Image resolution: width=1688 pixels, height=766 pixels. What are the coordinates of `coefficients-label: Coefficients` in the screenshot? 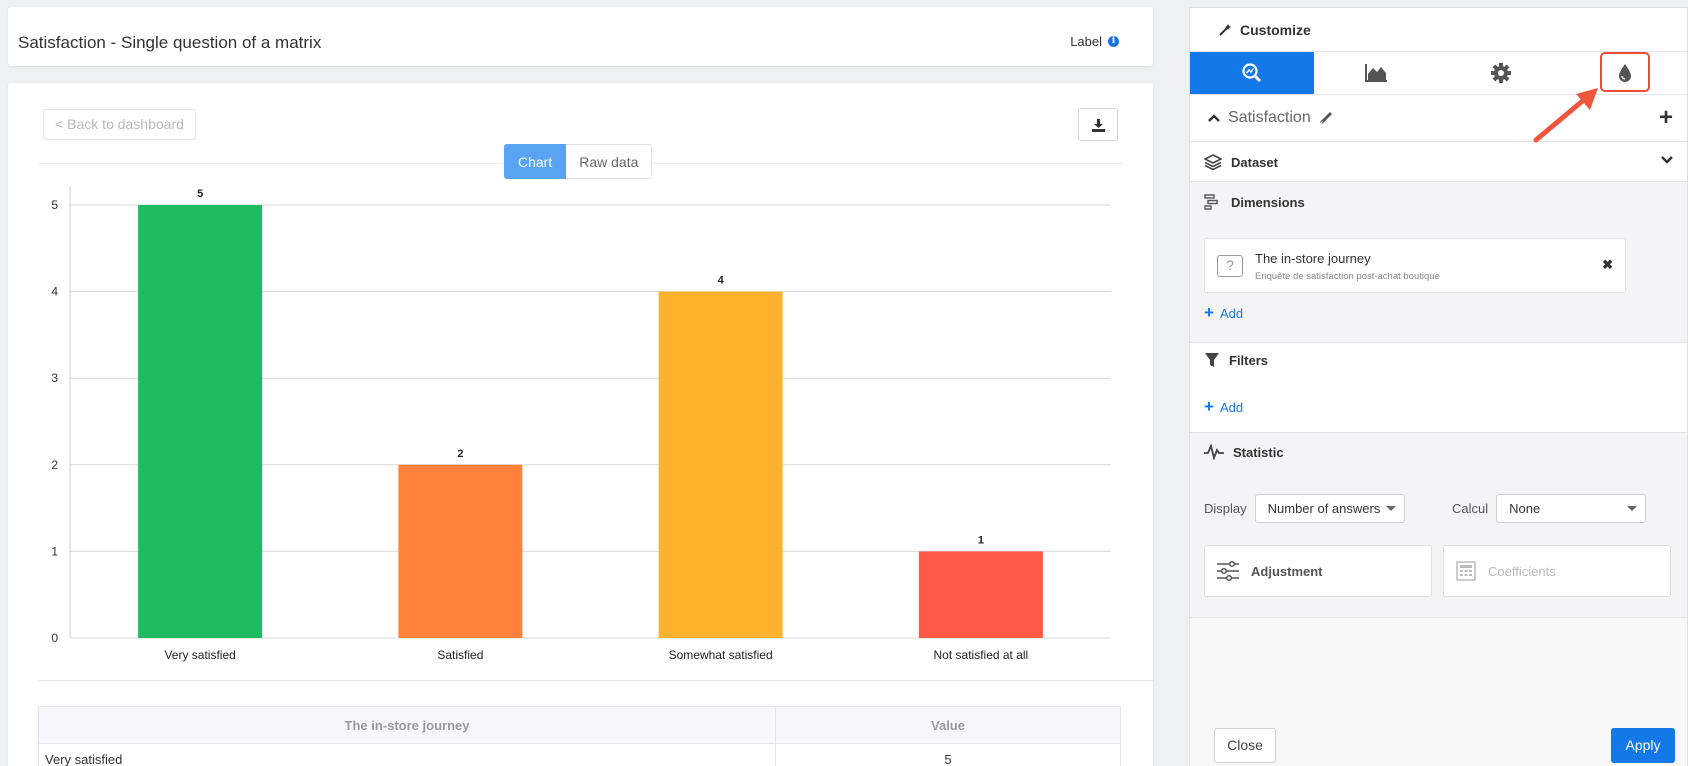 It's located at (1522, 571).